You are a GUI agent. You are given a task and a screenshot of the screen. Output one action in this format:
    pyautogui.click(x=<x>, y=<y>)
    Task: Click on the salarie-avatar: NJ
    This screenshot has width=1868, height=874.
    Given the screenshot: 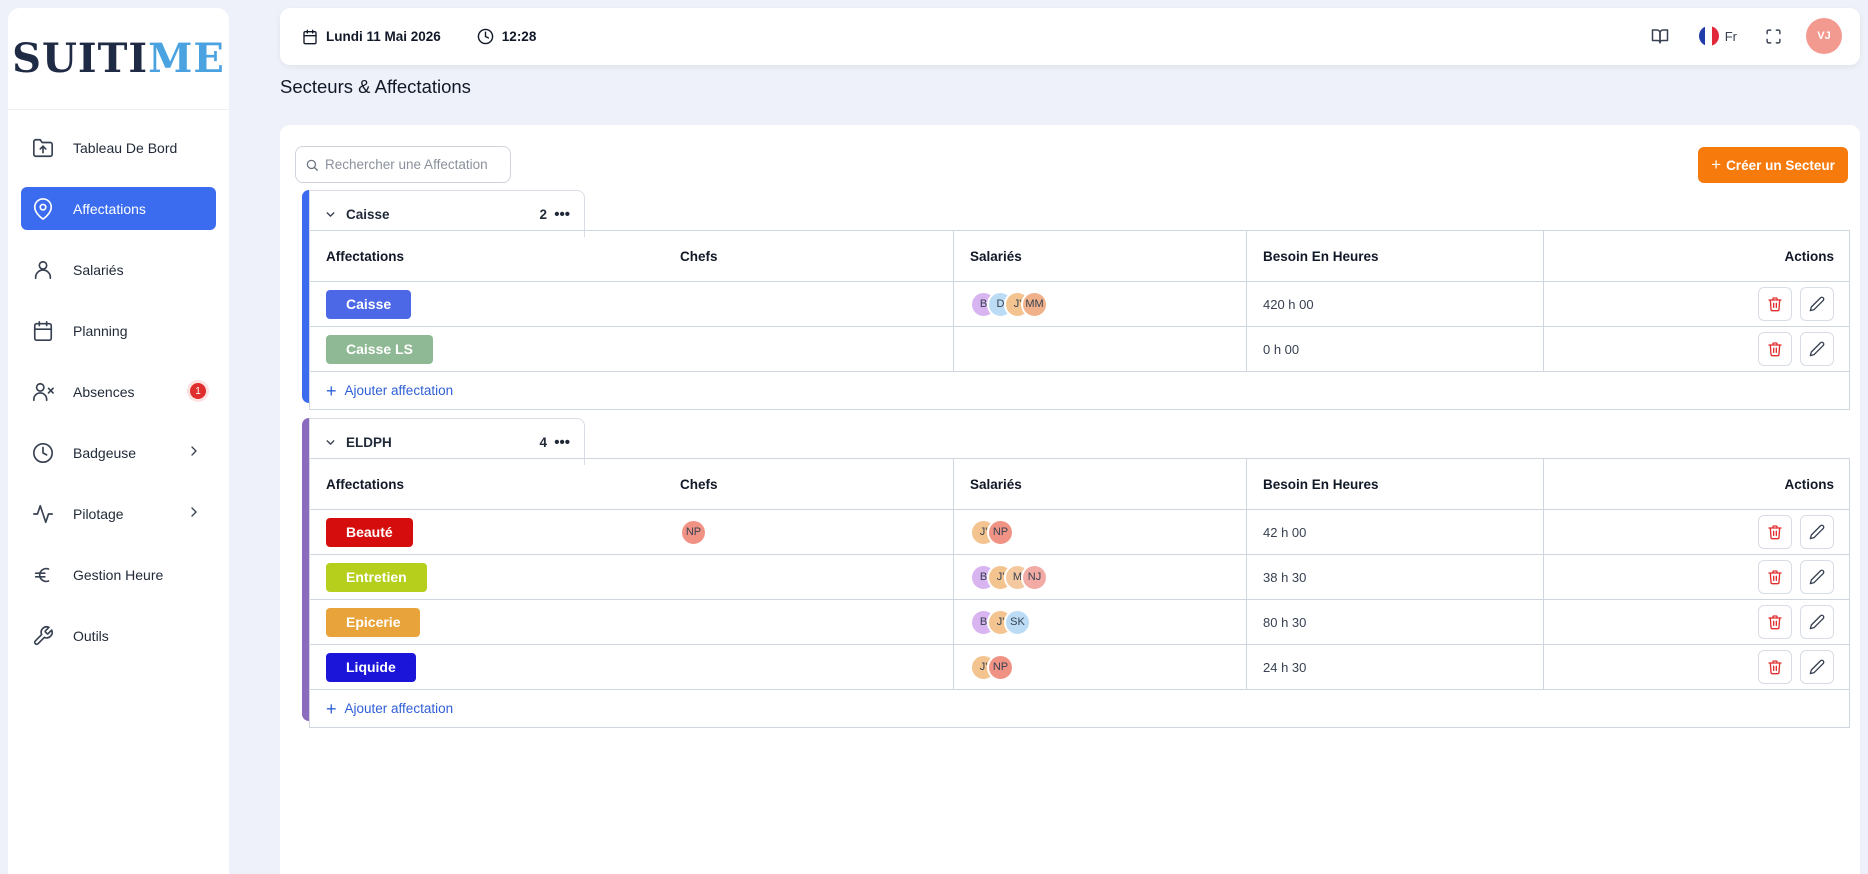 What is the action you would take?
    pyautogui.click(x=1034, y=577)
    